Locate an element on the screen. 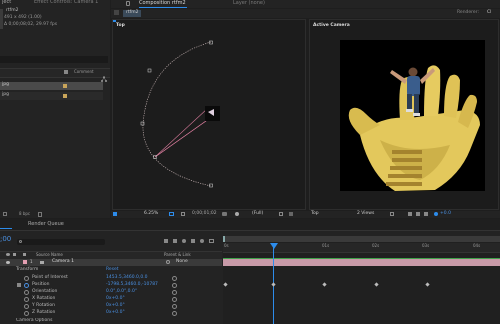 The height and width of the screenshot is (324, 500). resolution-select: (Full) is located at coordinates (257, 214).